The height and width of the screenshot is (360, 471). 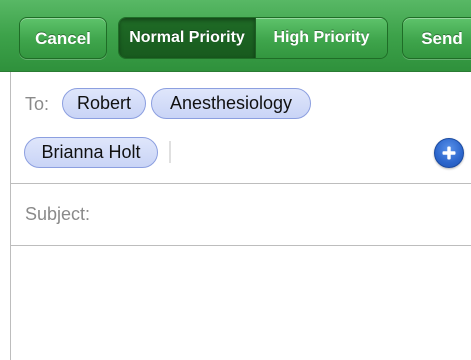 What do you see at coordinates (58, 214) in the screenshot?
I see `subject-label: Subject:` at bounding box center [58, 214].